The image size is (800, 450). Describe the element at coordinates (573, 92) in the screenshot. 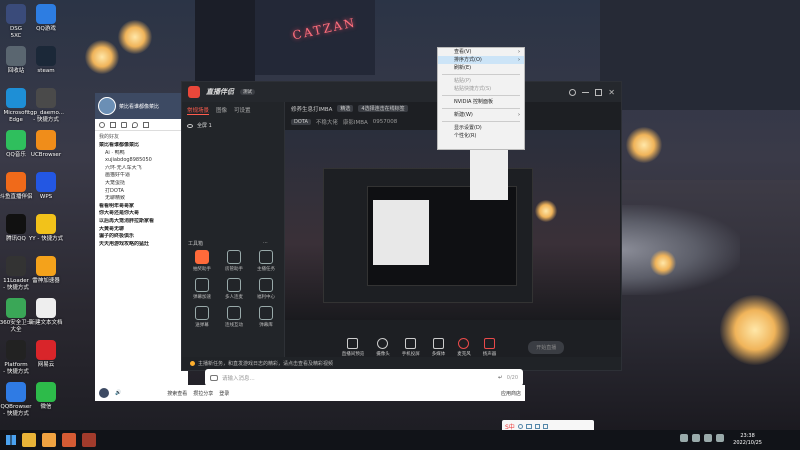

I see `settings-icon` at that location.